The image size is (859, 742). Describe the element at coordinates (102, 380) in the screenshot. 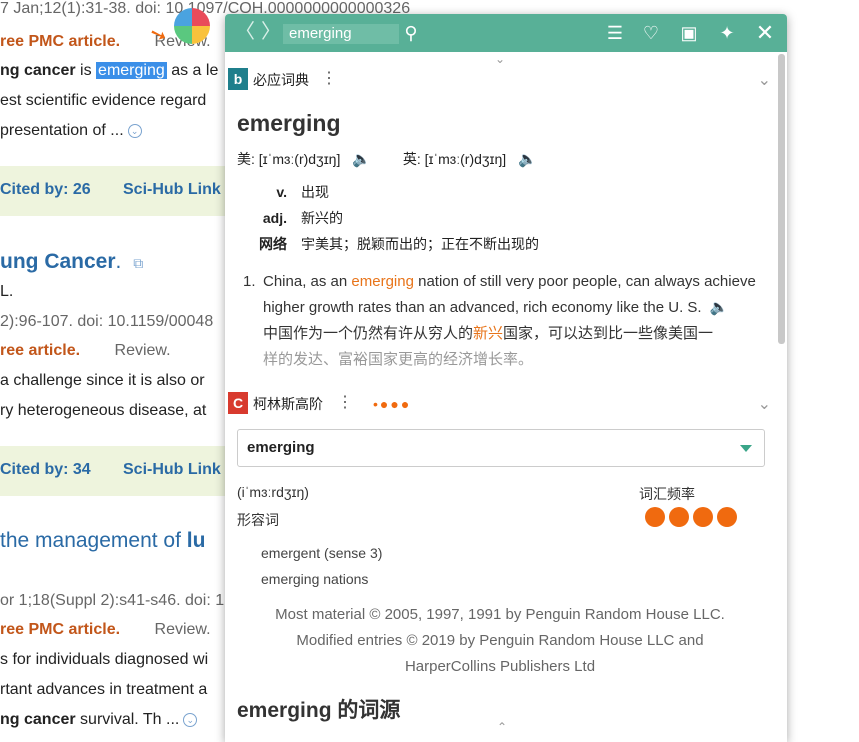

I see `abstract-line-4: a challenge since it is also or` at that location.